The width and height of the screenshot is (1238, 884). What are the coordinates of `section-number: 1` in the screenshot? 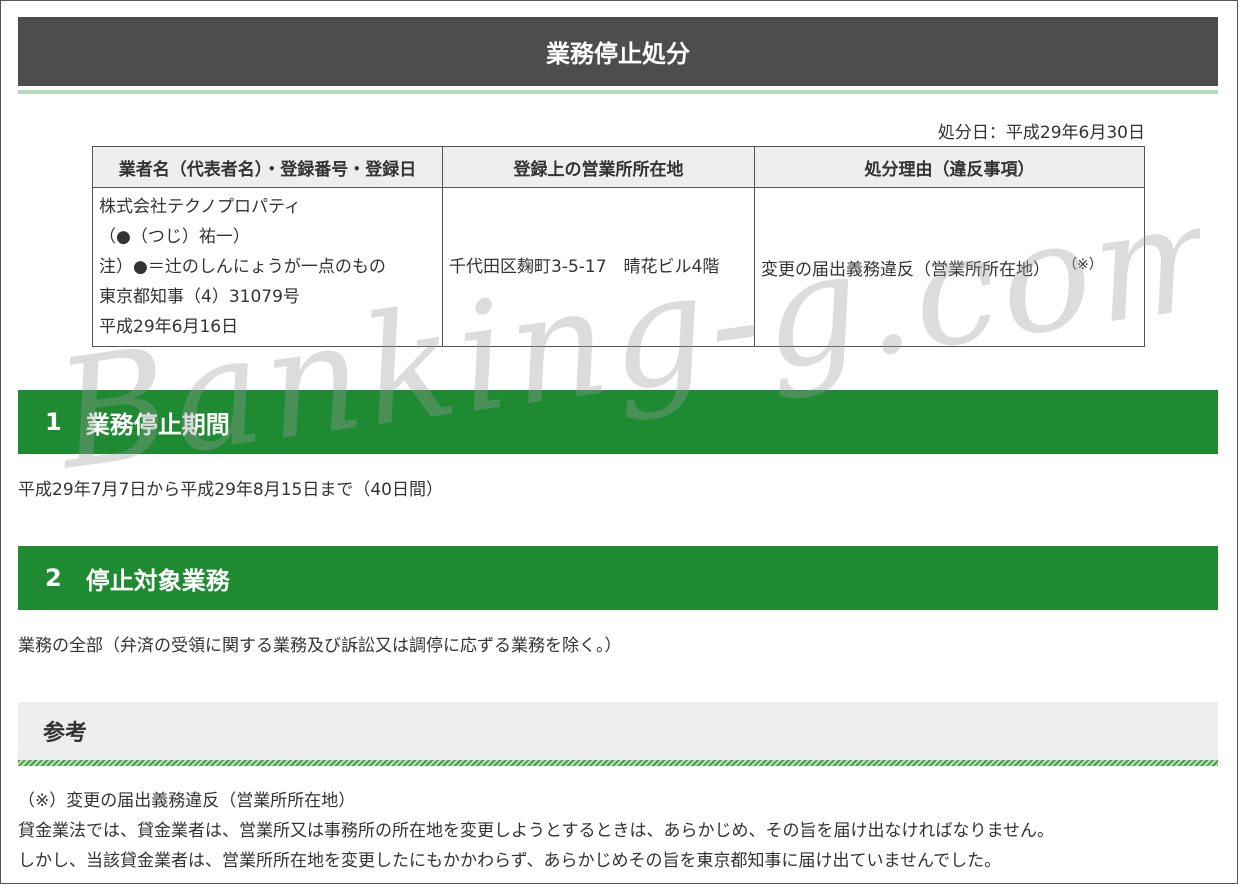 It's located at (53, 422).